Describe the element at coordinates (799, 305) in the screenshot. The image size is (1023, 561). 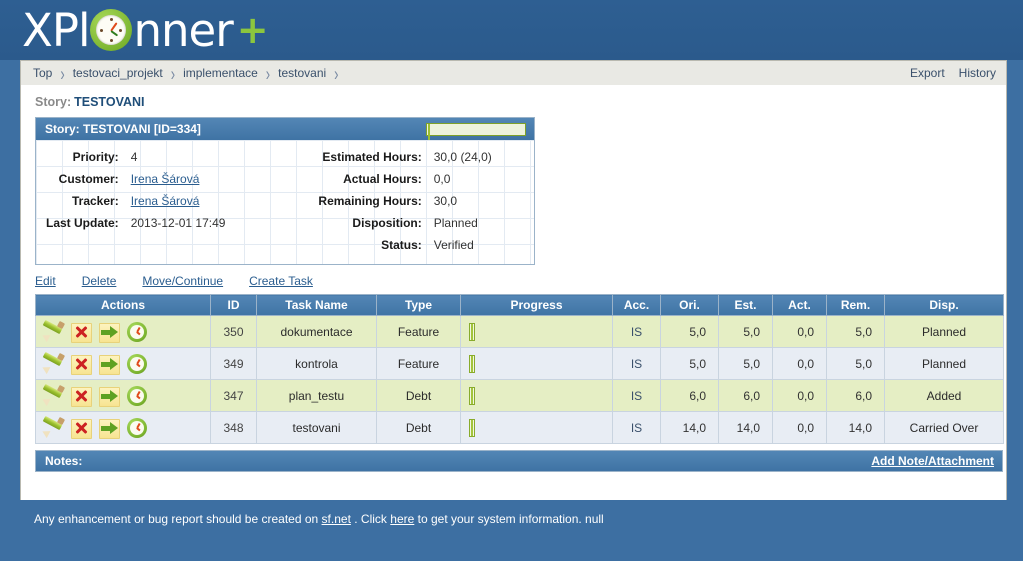
I see `column-header-act: Act.` at that location.